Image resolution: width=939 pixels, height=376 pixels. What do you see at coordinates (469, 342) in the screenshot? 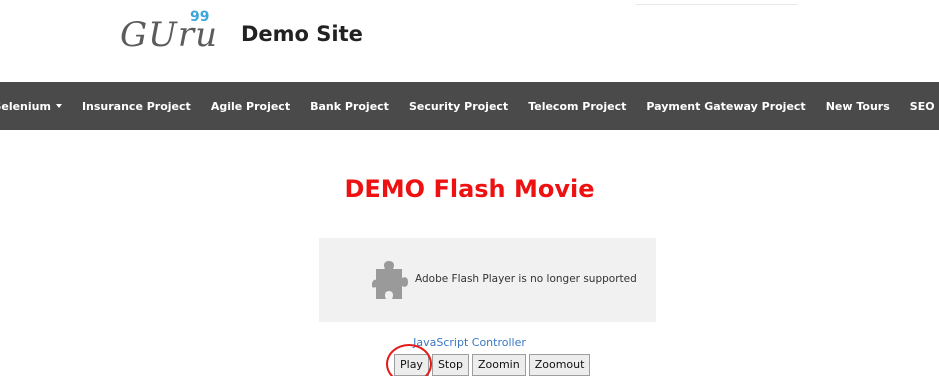
I see `javascript-controller-label: JavaScript Controller` at bounding box center [469, 342].